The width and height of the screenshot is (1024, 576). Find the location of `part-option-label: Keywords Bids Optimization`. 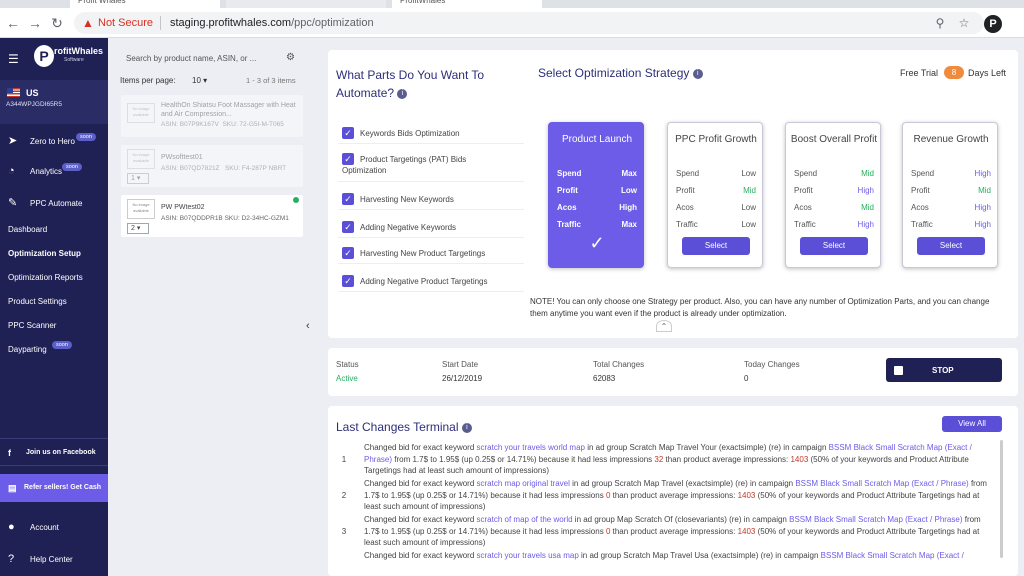

part-option-label: Keywords Bids Optimization is located at coordinates (410, 133).